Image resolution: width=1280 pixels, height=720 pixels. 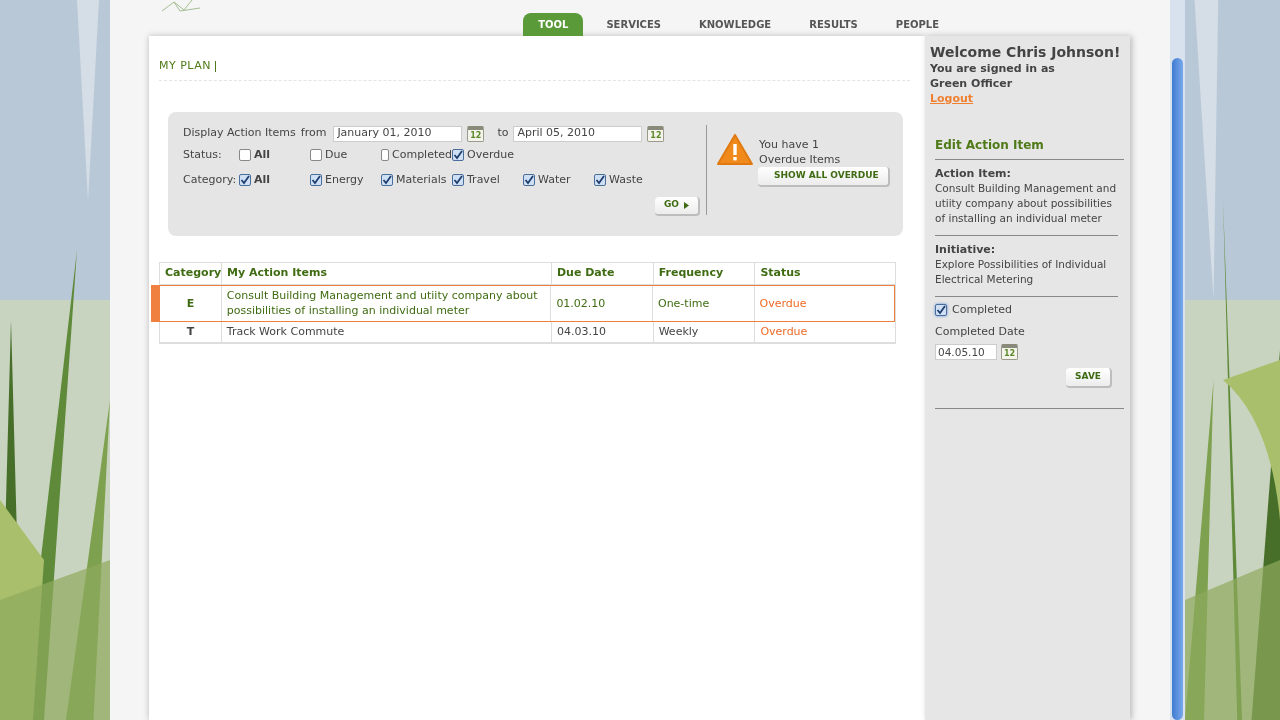 What do you see at coordinates (239, 133) in the screenshot?
I see `filter-label: Display Action Items` at bounding box center [239, 133].